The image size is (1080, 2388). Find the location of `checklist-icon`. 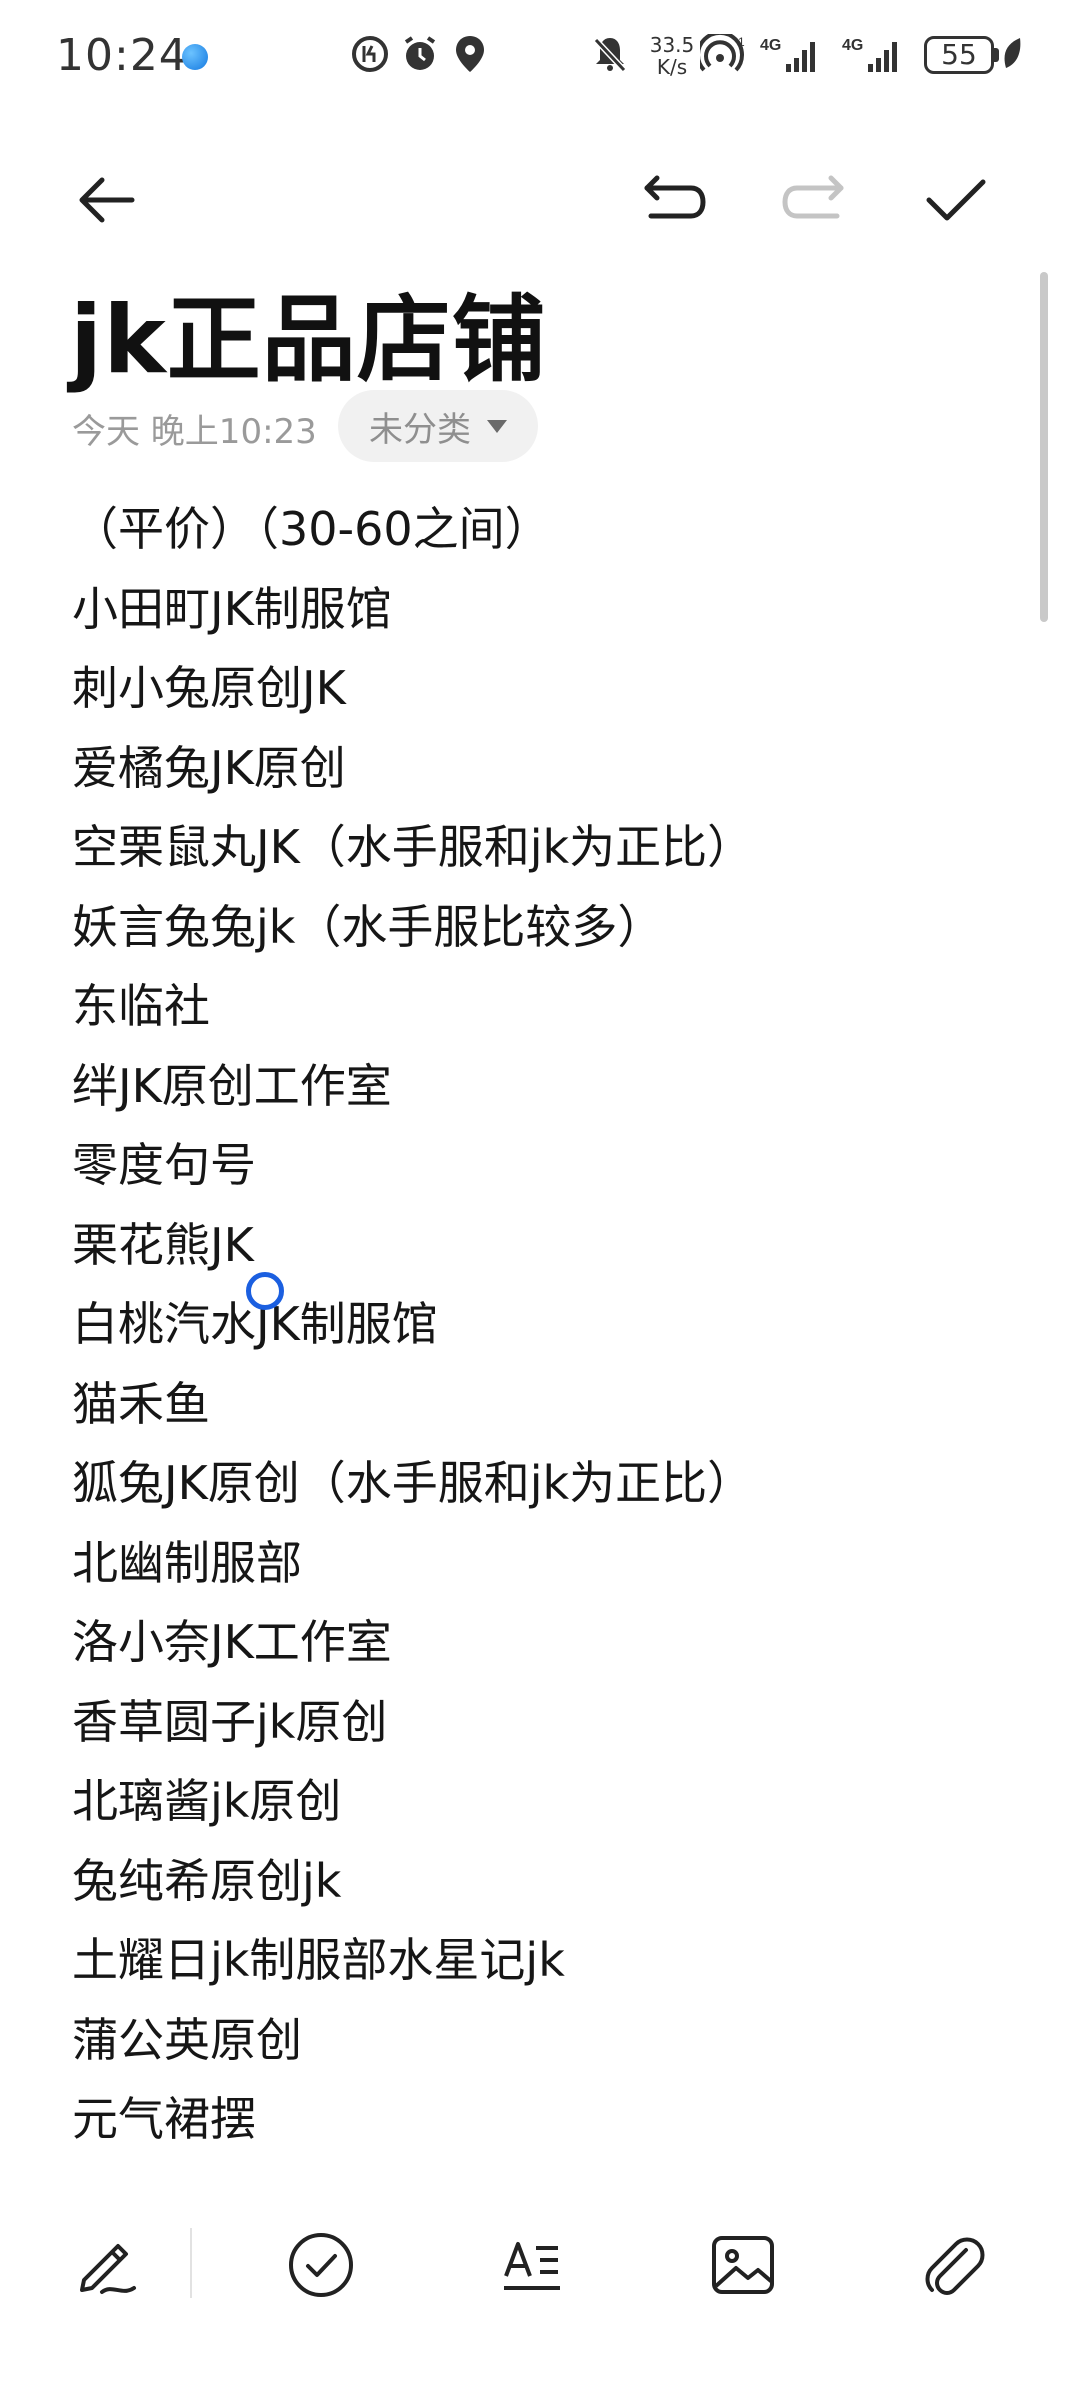

checklist-icon is located at coordinates (321, 2265).